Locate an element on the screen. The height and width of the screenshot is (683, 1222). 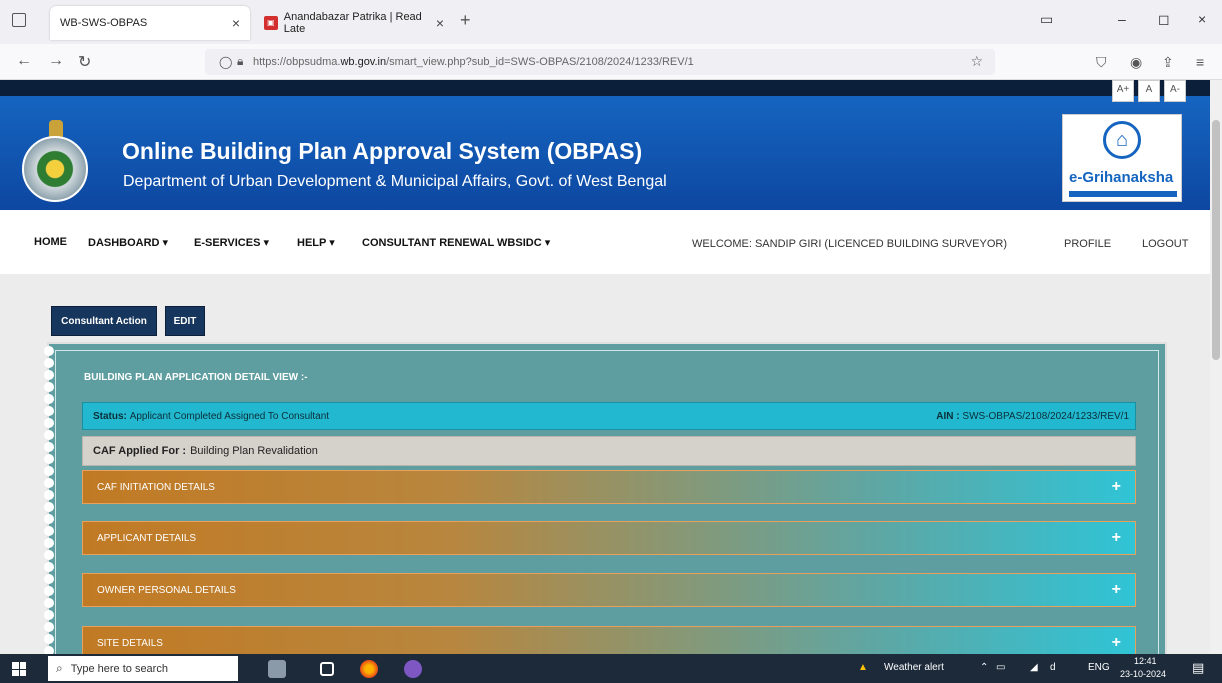
menu-icon: ≡ is located at coordinates (1200, 62).